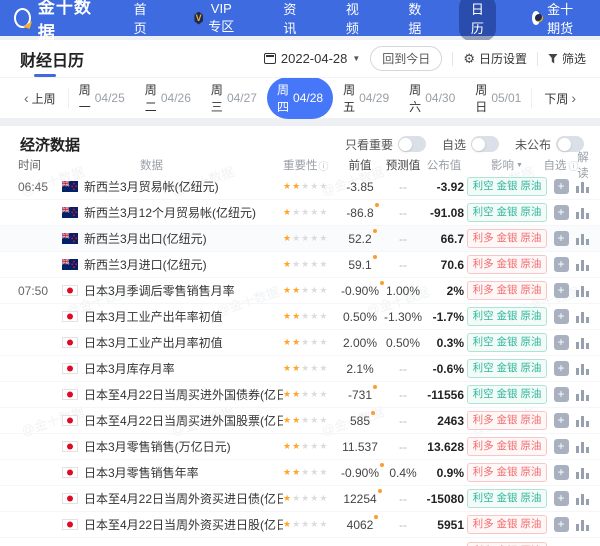 The image size is (600, 546). What do you see at coordinates (159, 291) in the screenshot?
I see `indicator-name: 日本3月季调后零售销售月率` at bounding box center [159, 291].